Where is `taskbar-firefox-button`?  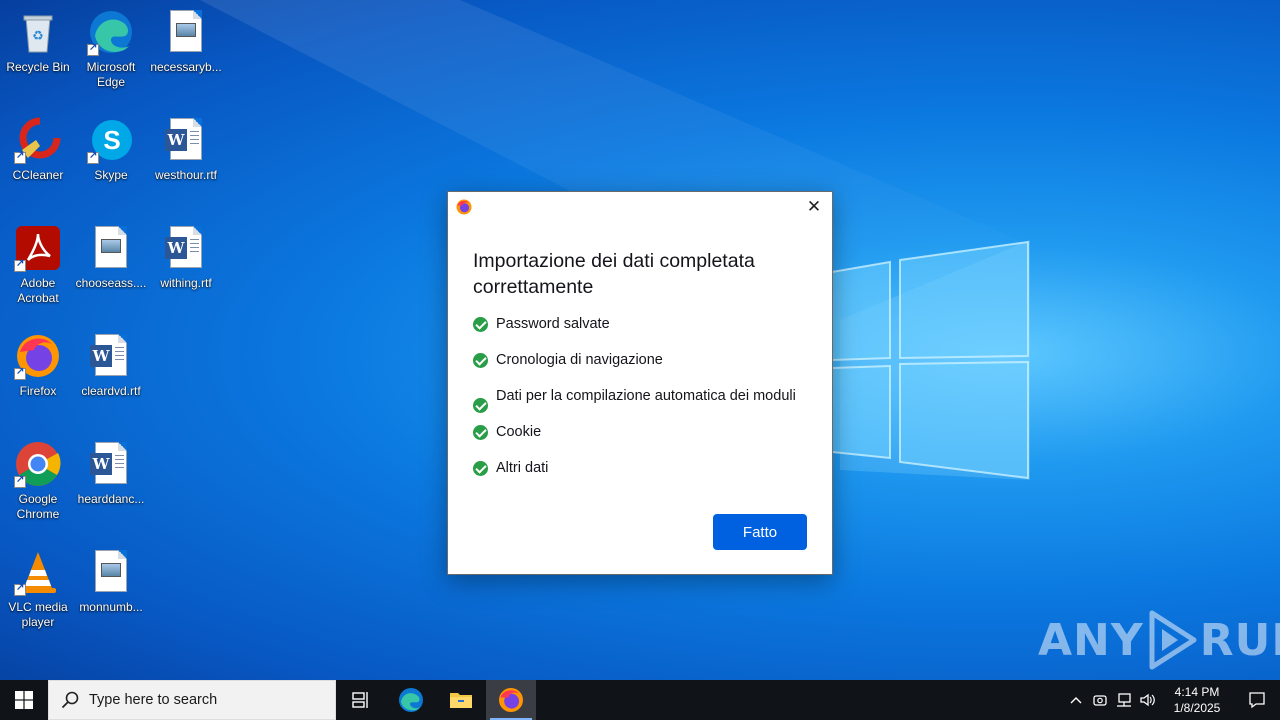
taskbar-firefox-button is located at coordinates (511, 700).